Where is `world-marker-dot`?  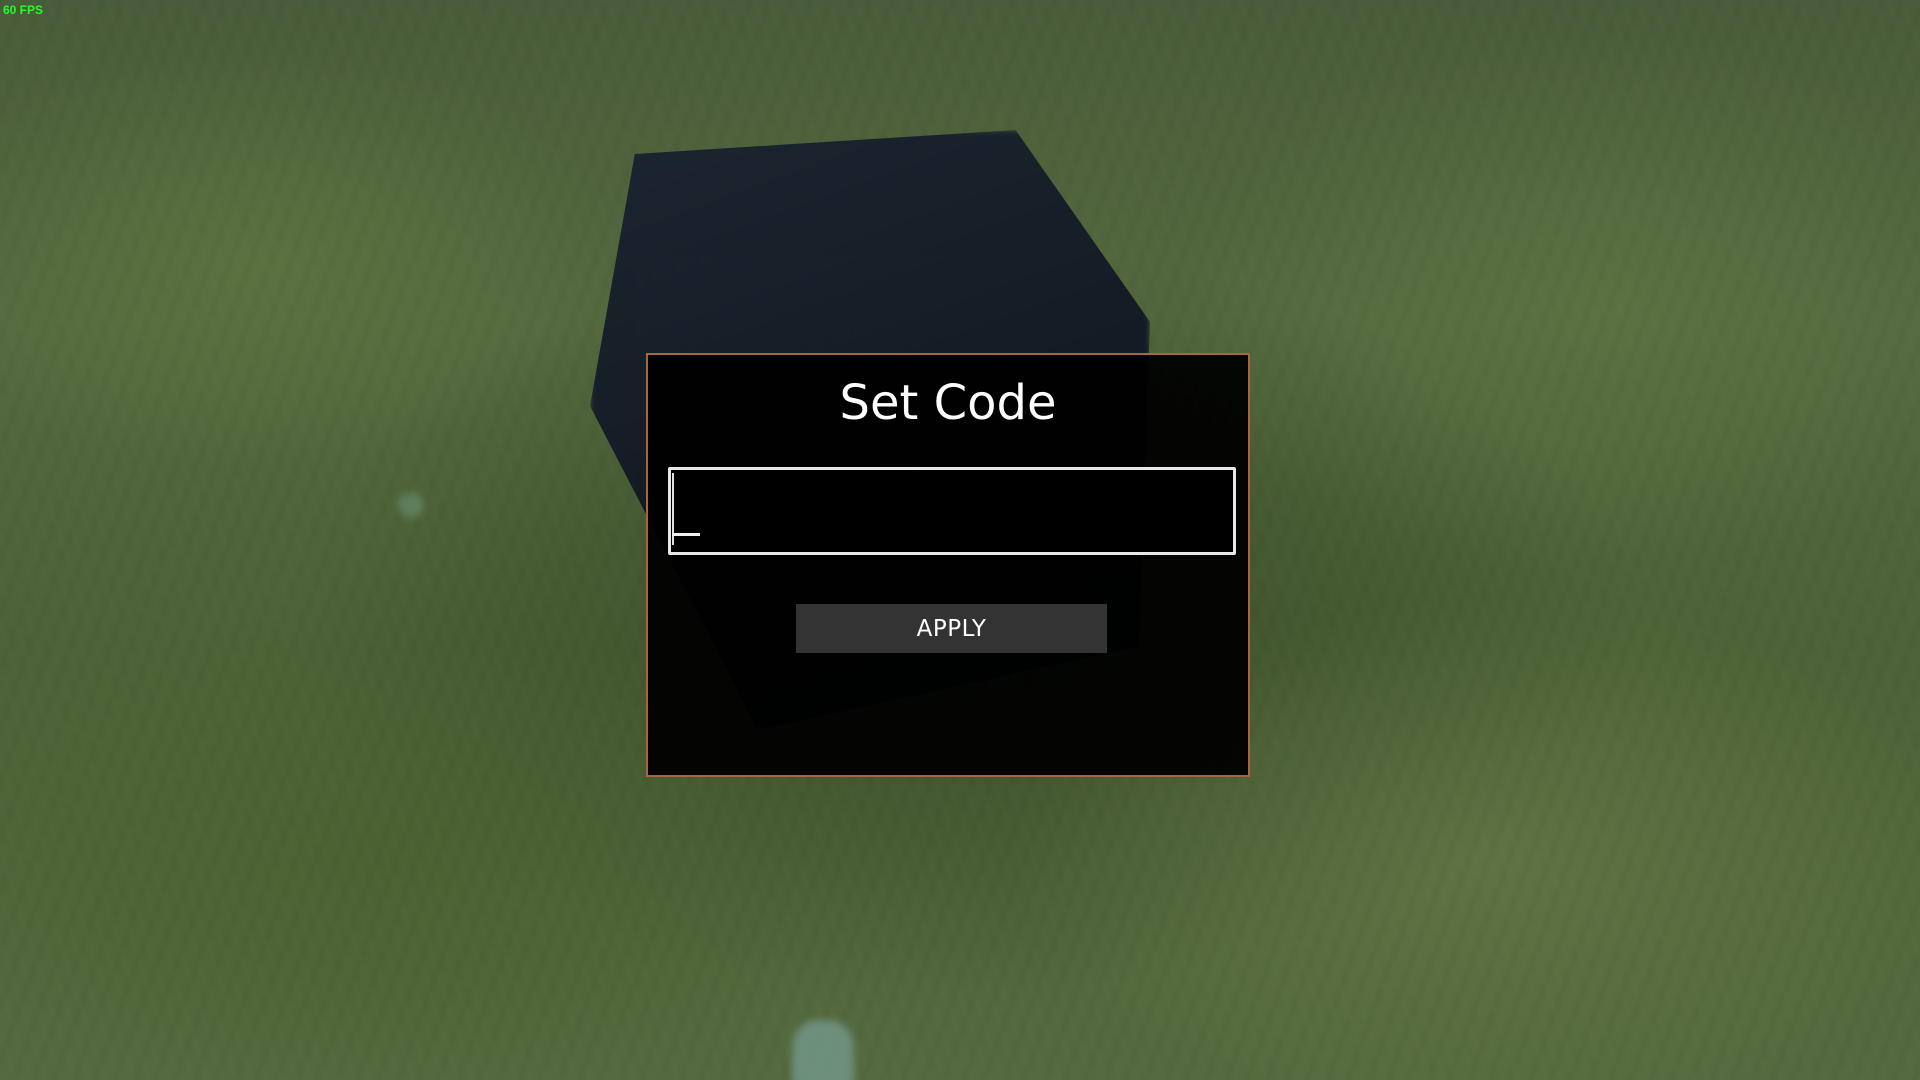 world-marker-dot is located at coordinates (411, 505).